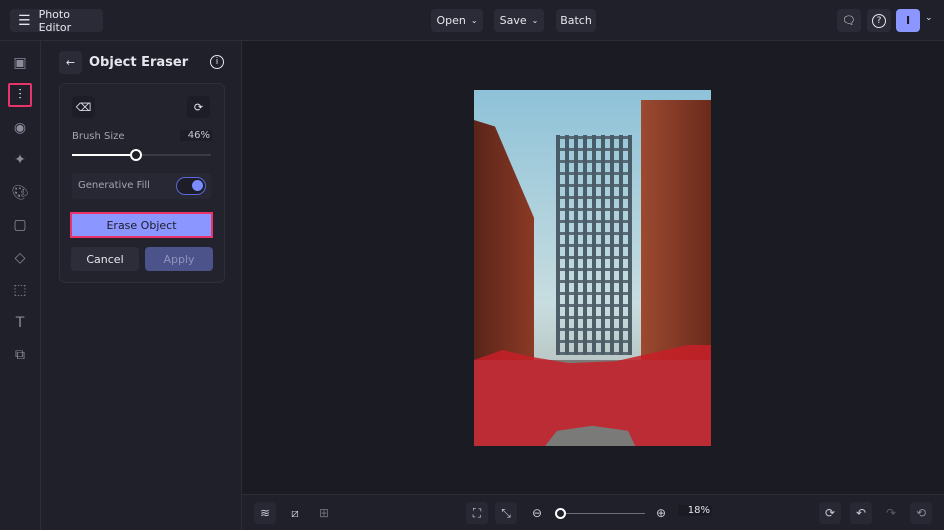 The height and width of the screenshot is (530, 944). I want to click on avatar: I, so click(908, 20).